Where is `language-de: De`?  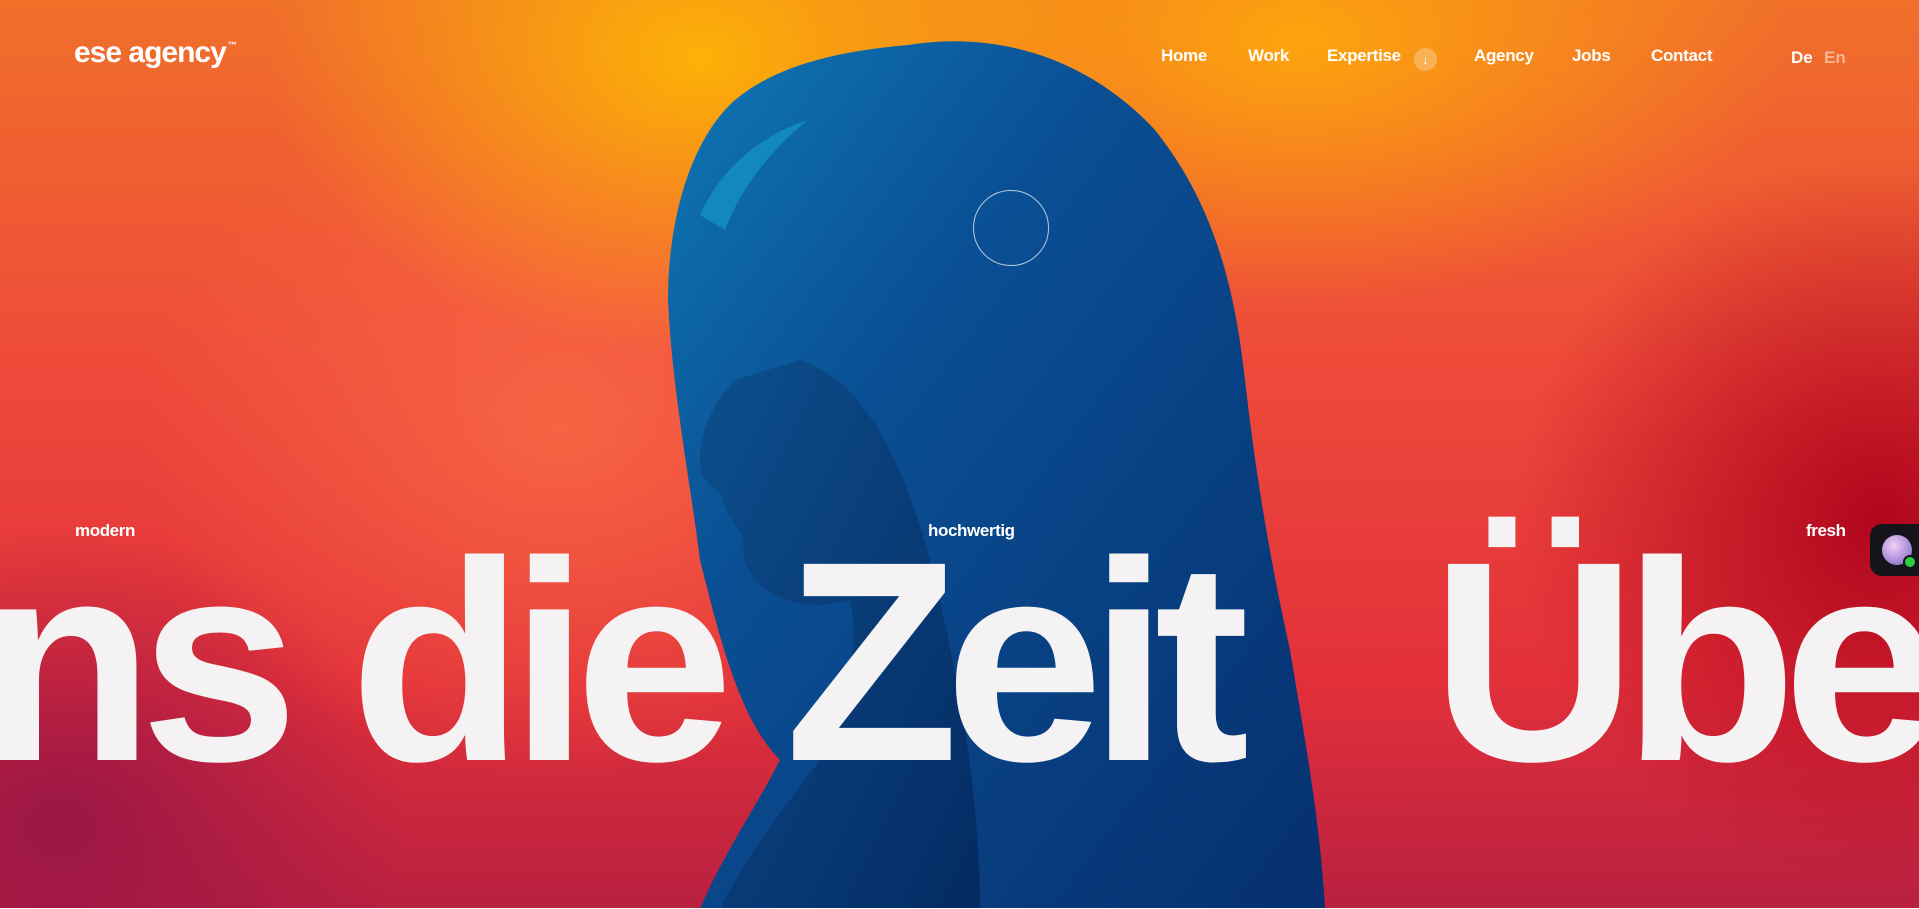 language-de: De is located at coordinates (1802, 58).